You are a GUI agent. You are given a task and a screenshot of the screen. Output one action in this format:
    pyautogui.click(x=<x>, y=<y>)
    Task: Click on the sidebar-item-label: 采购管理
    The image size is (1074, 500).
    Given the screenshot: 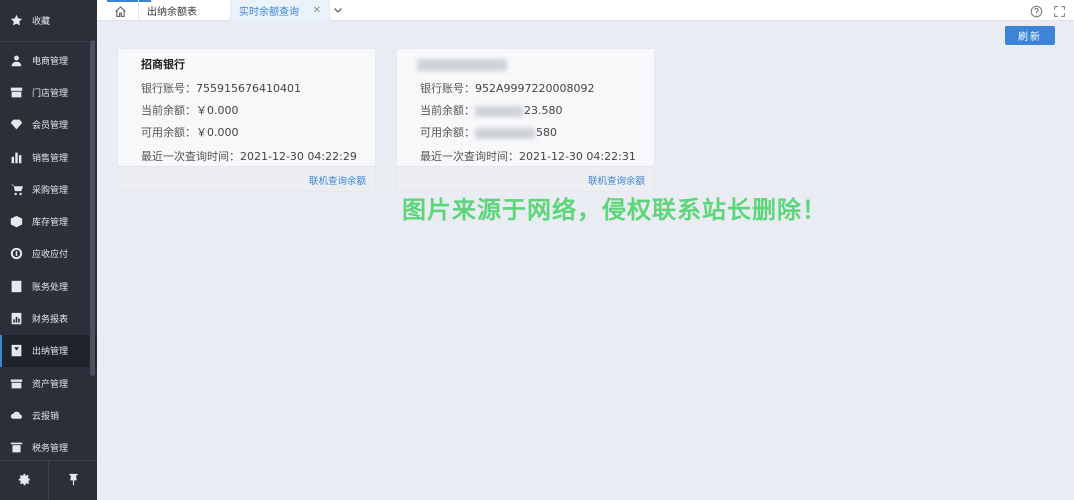 What is the action you would take?
    pyautogui.click(x=50, y=190)
    